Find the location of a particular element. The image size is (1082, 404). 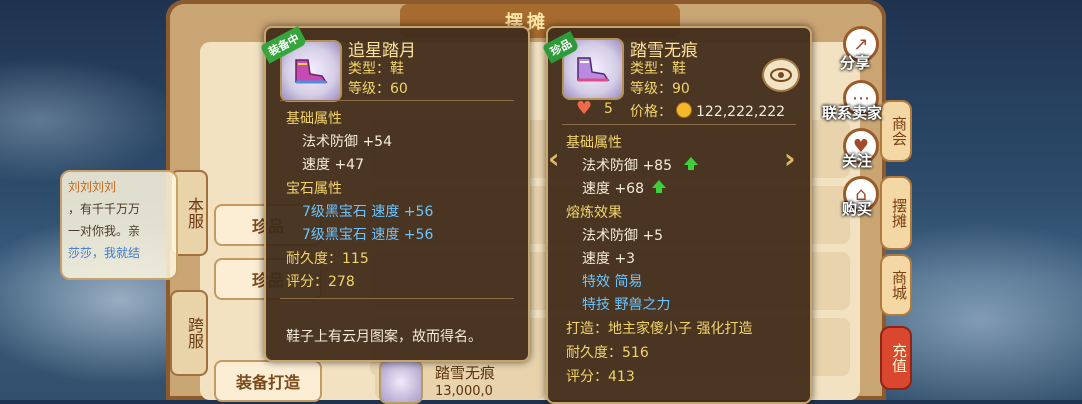

chat-panel: 刘刘刘刘 ，有千千万万 一对你我。亲 莎莎，我就结 is located at coordinates (119, 225).